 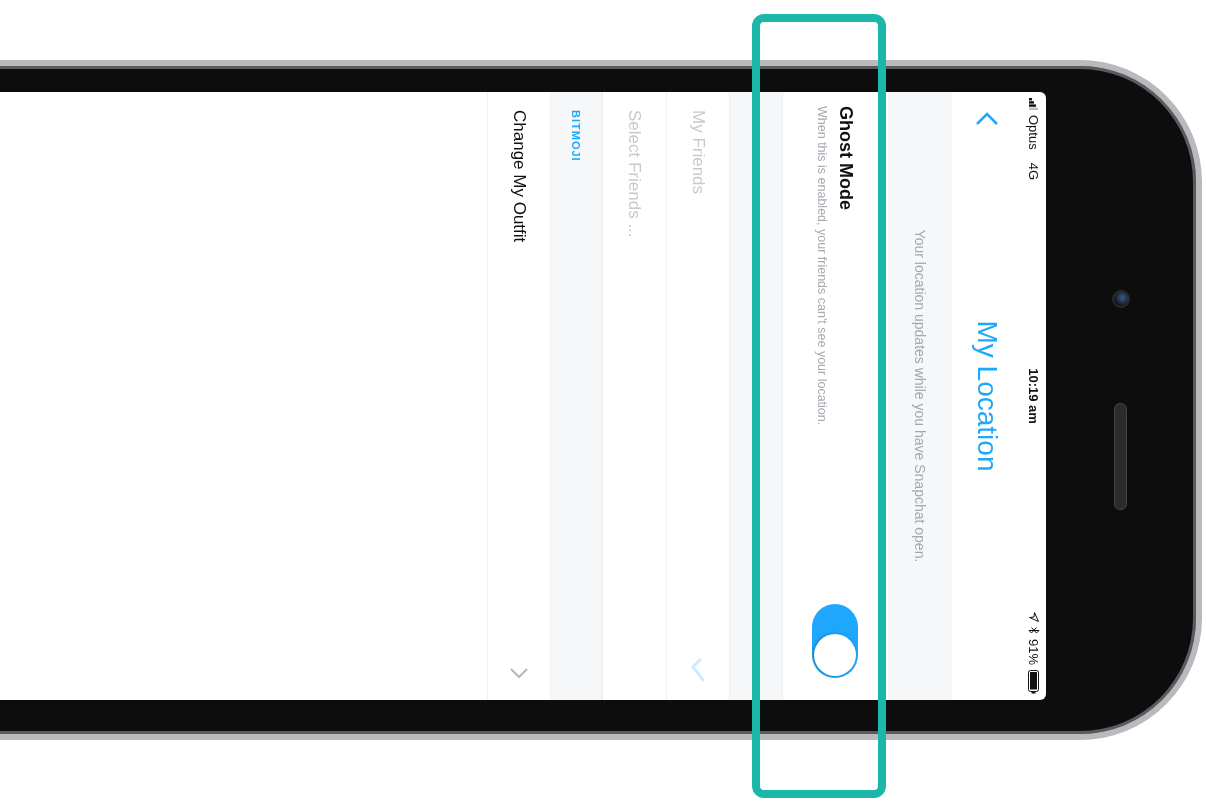 I want to click on status-time: 10:19 am, so click(x=1034, y=396).